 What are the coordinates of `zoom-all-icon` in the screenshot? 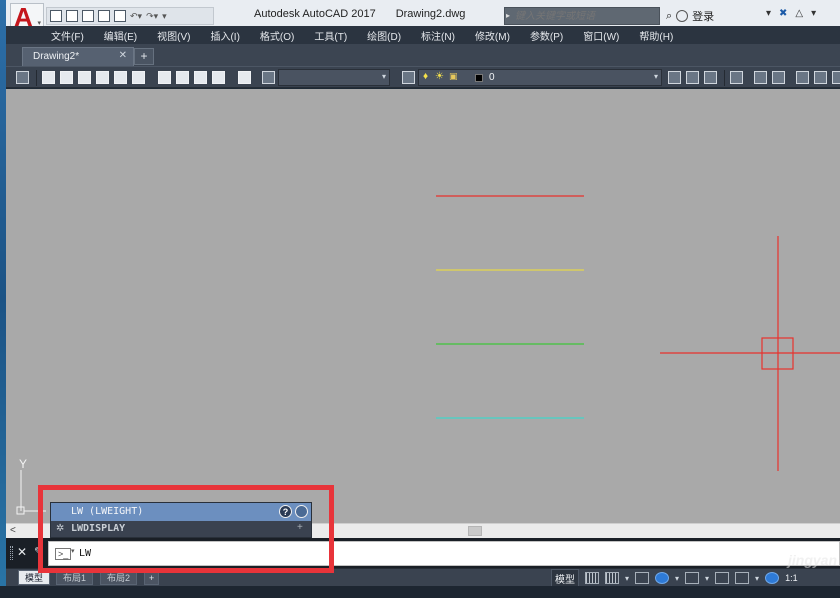 It's located at (836, 77).